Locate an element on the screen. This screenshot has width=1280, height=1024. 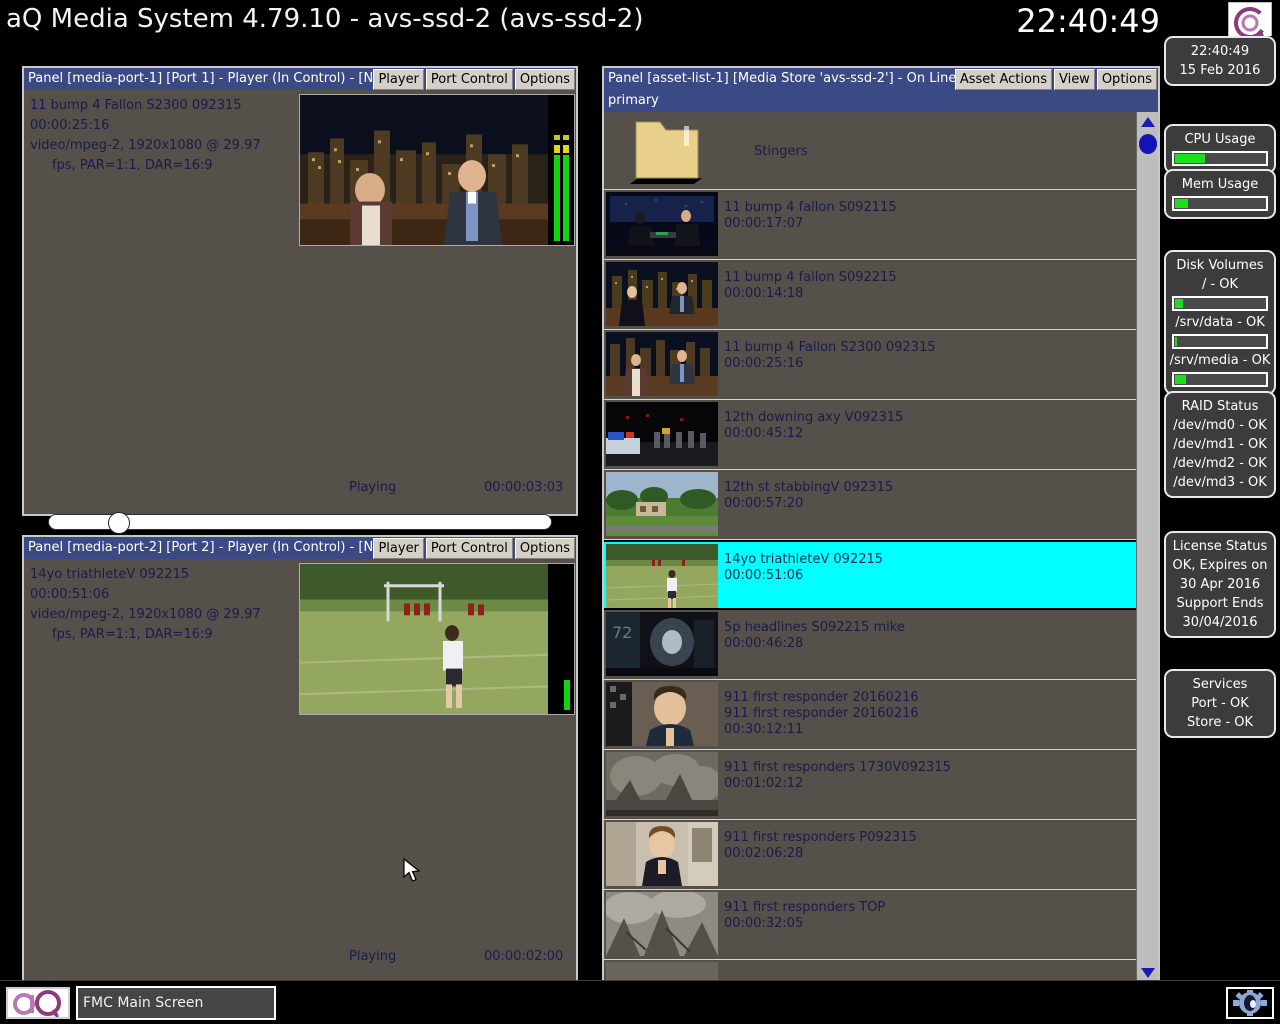
table-row: 12th downing axy V092315 00:00:45:12 is located at coordinates (870, 435).